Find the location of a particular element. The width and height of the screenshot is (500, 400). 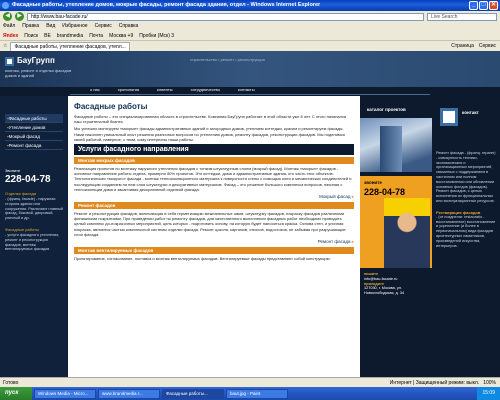

nav-contacts: контакты is located at coordinates (246, 90).